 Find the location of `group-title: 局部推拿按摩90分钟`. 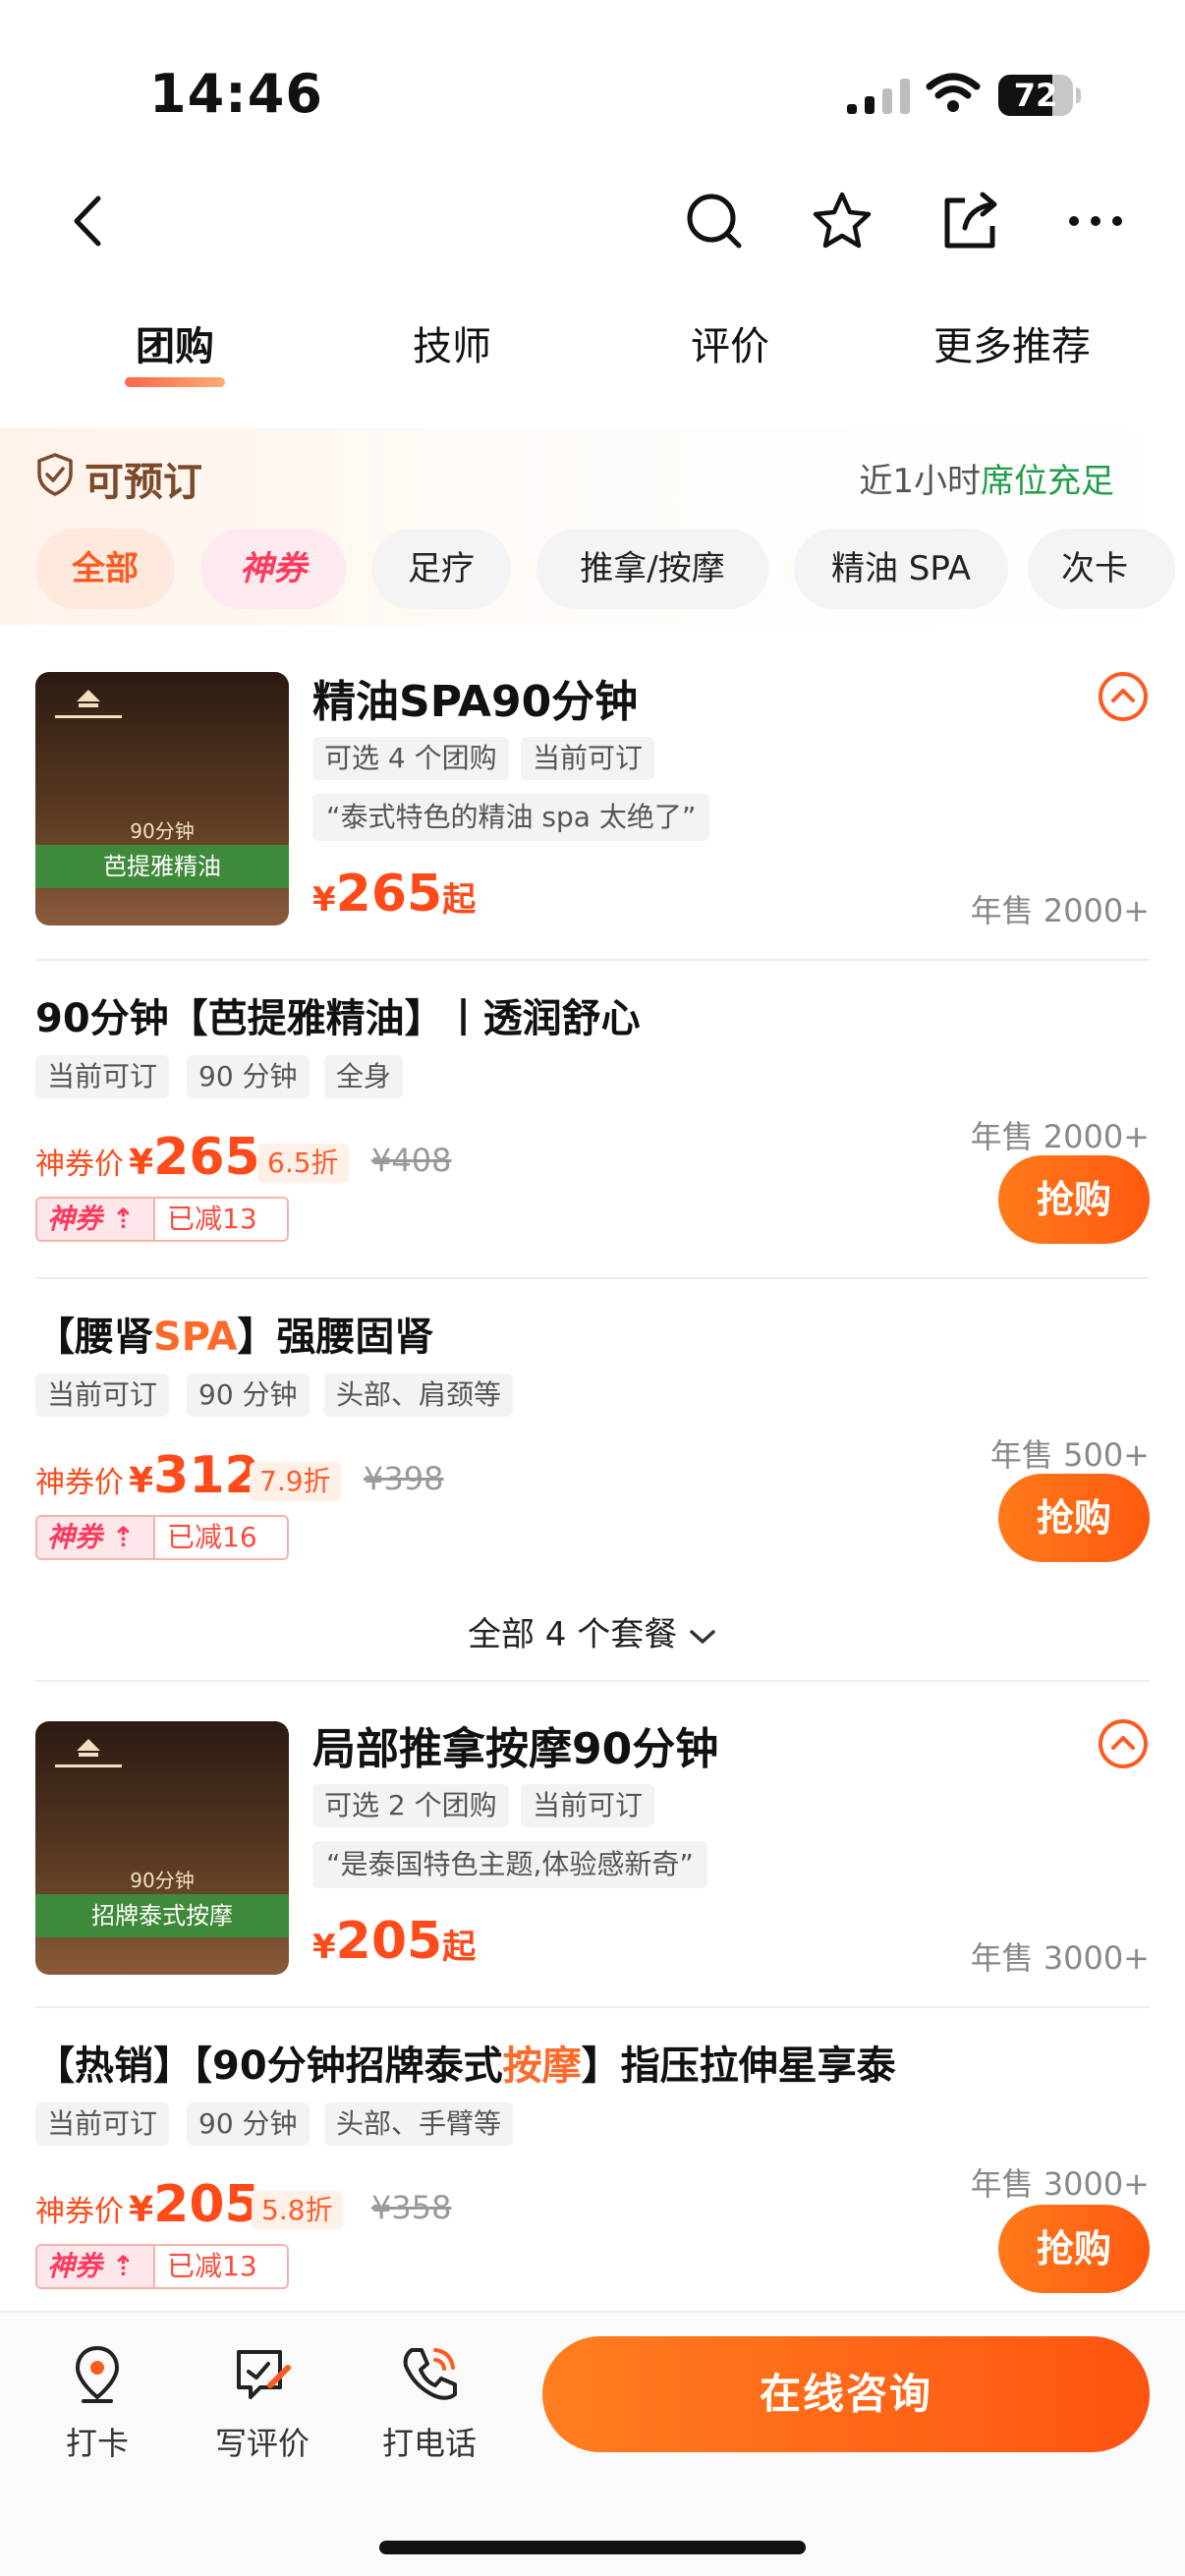

group-title: 局部推拿按摩90分钟 is located at coordinates (515, 1744).